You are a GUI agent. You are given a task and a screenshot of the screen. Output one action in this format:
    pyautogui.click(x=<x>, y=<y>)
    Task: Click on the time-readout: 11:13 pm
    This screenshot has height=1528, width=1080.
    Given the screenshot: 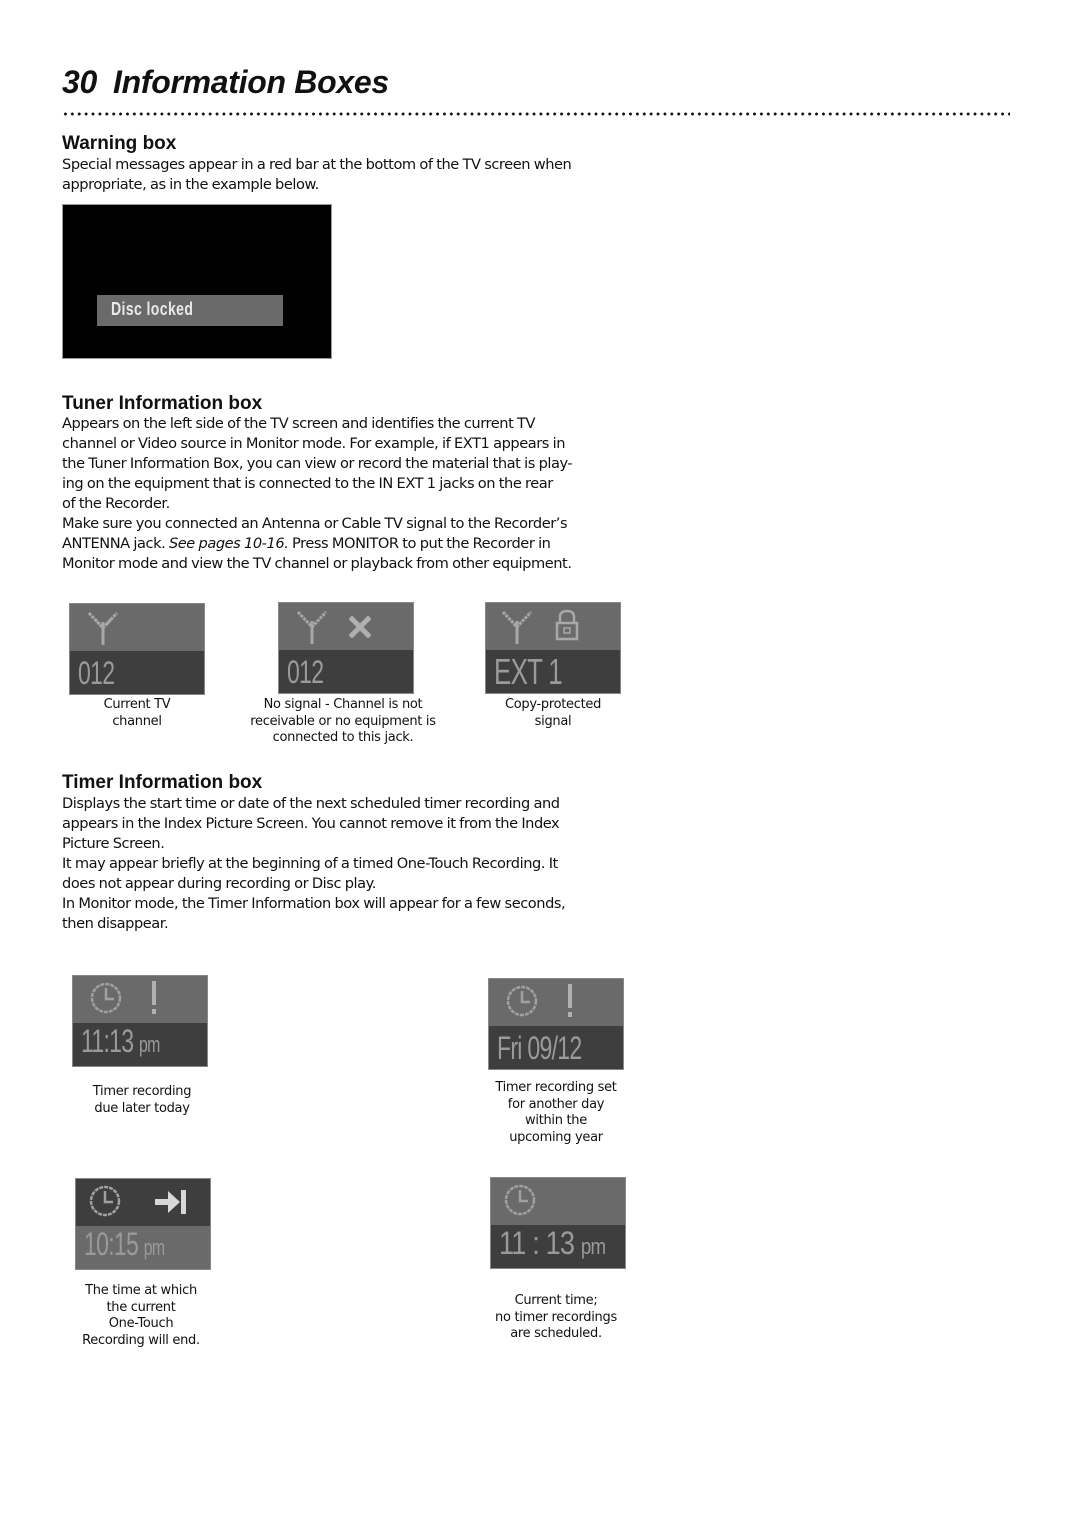 What is the action you would take?
    pyautogui.click(x=120, y=1043)
    